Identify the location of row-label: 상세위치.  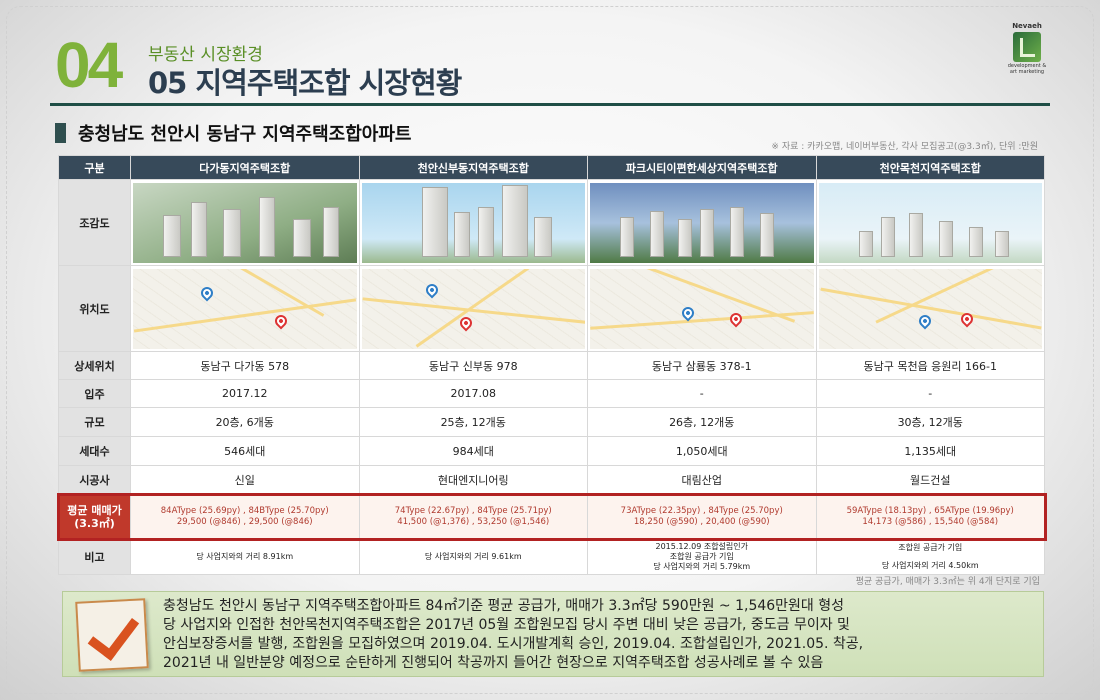
(94, 365).